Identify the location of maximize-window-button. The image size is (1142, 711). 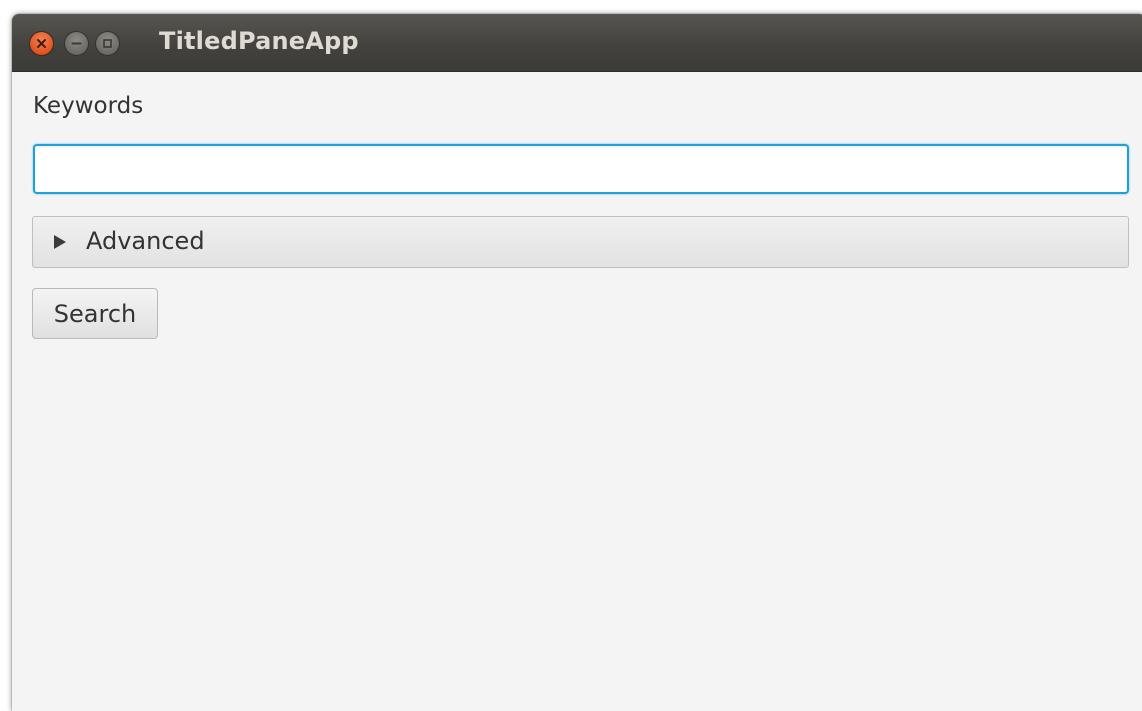
(107, 43).